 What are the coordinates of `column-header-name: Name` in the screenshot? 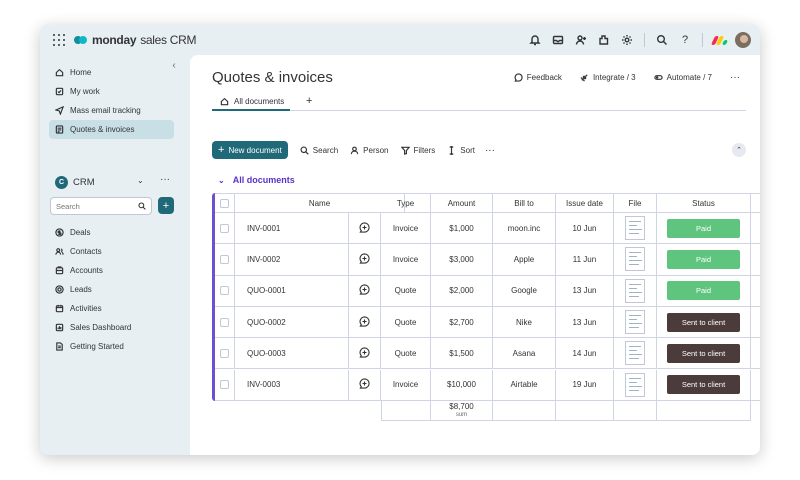 It's located at (320, 203).